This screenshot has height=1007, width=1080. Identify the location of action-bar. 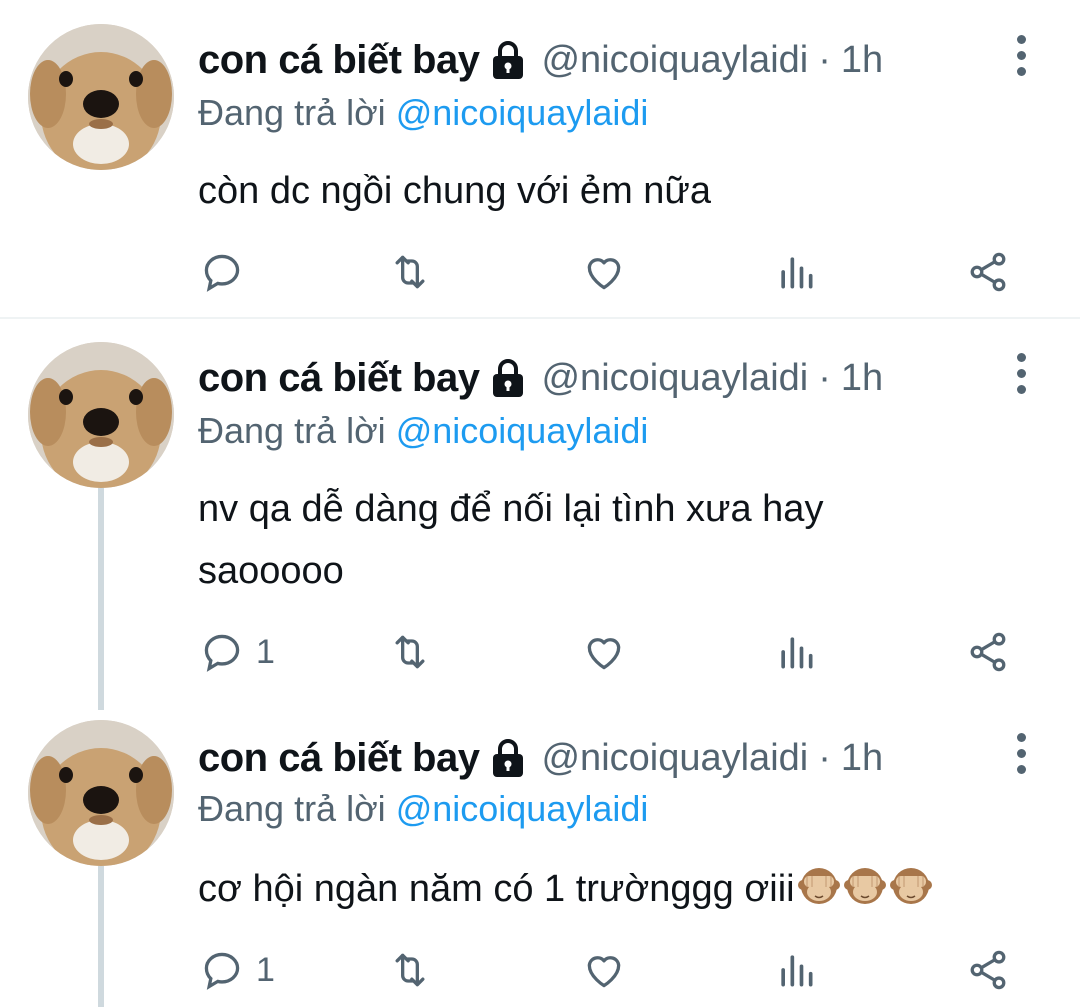
(540, 272).